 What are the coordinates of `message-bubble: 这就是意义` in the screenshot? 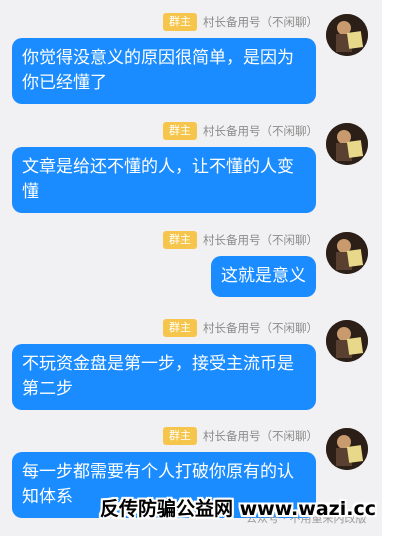 It's located at (263, 276).